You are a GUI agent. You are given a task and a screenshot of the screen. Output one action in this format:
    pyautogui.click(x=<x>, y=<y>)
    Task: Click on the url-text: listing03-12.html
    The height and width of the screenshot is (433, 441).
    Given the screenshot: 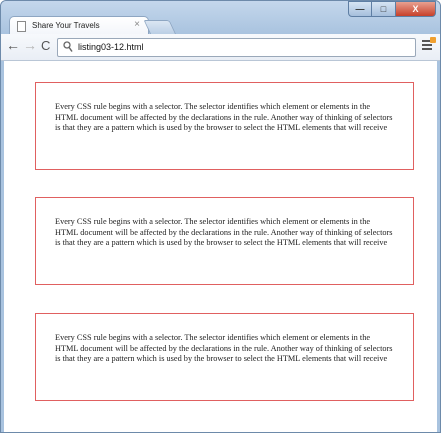 What is the action you would take?
    pyautogui.click(x=111, y=47)
    